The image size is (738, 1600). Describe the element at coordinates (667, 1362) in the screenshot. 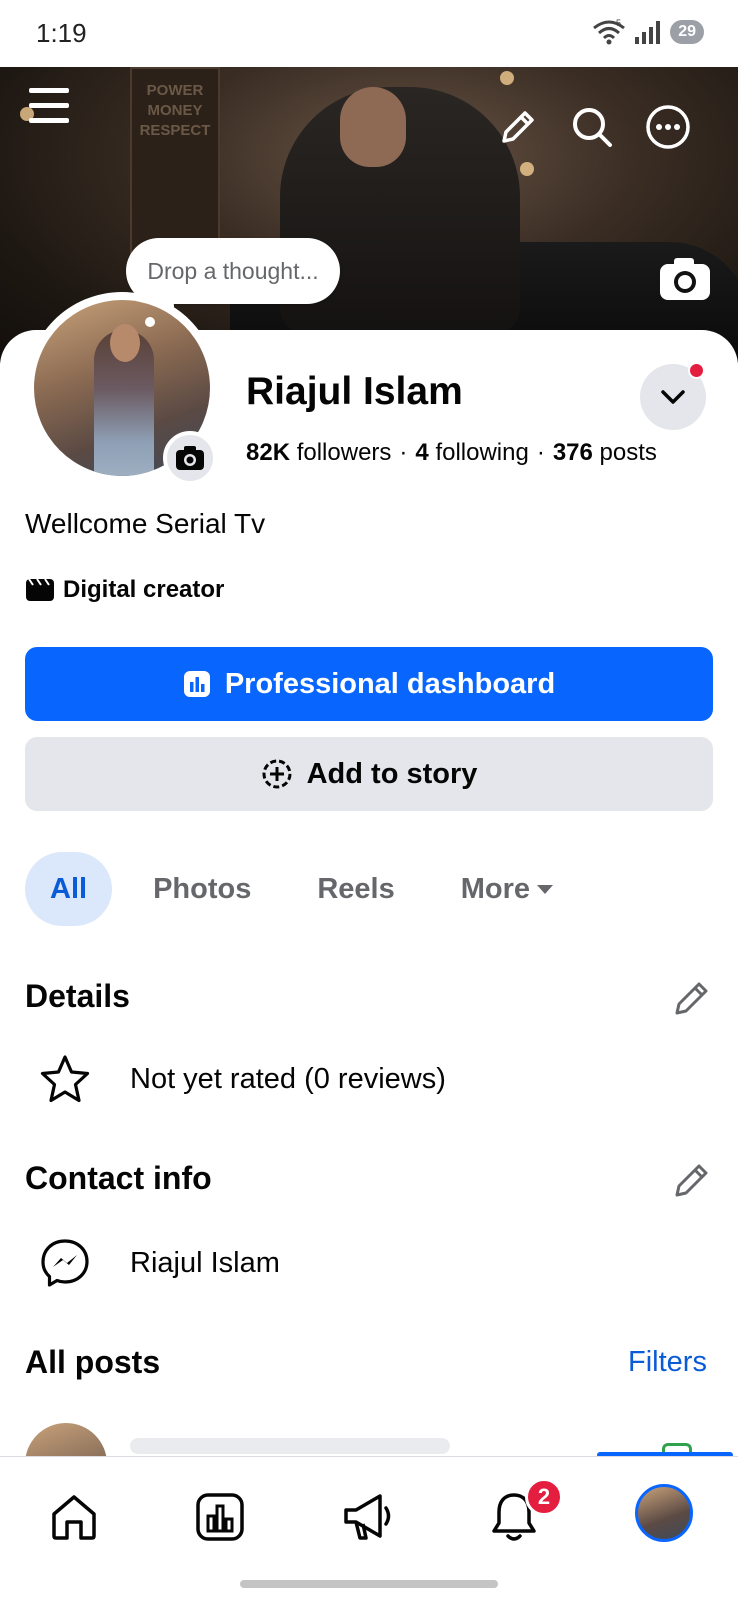

I see `filters-link: Filters` at that location.